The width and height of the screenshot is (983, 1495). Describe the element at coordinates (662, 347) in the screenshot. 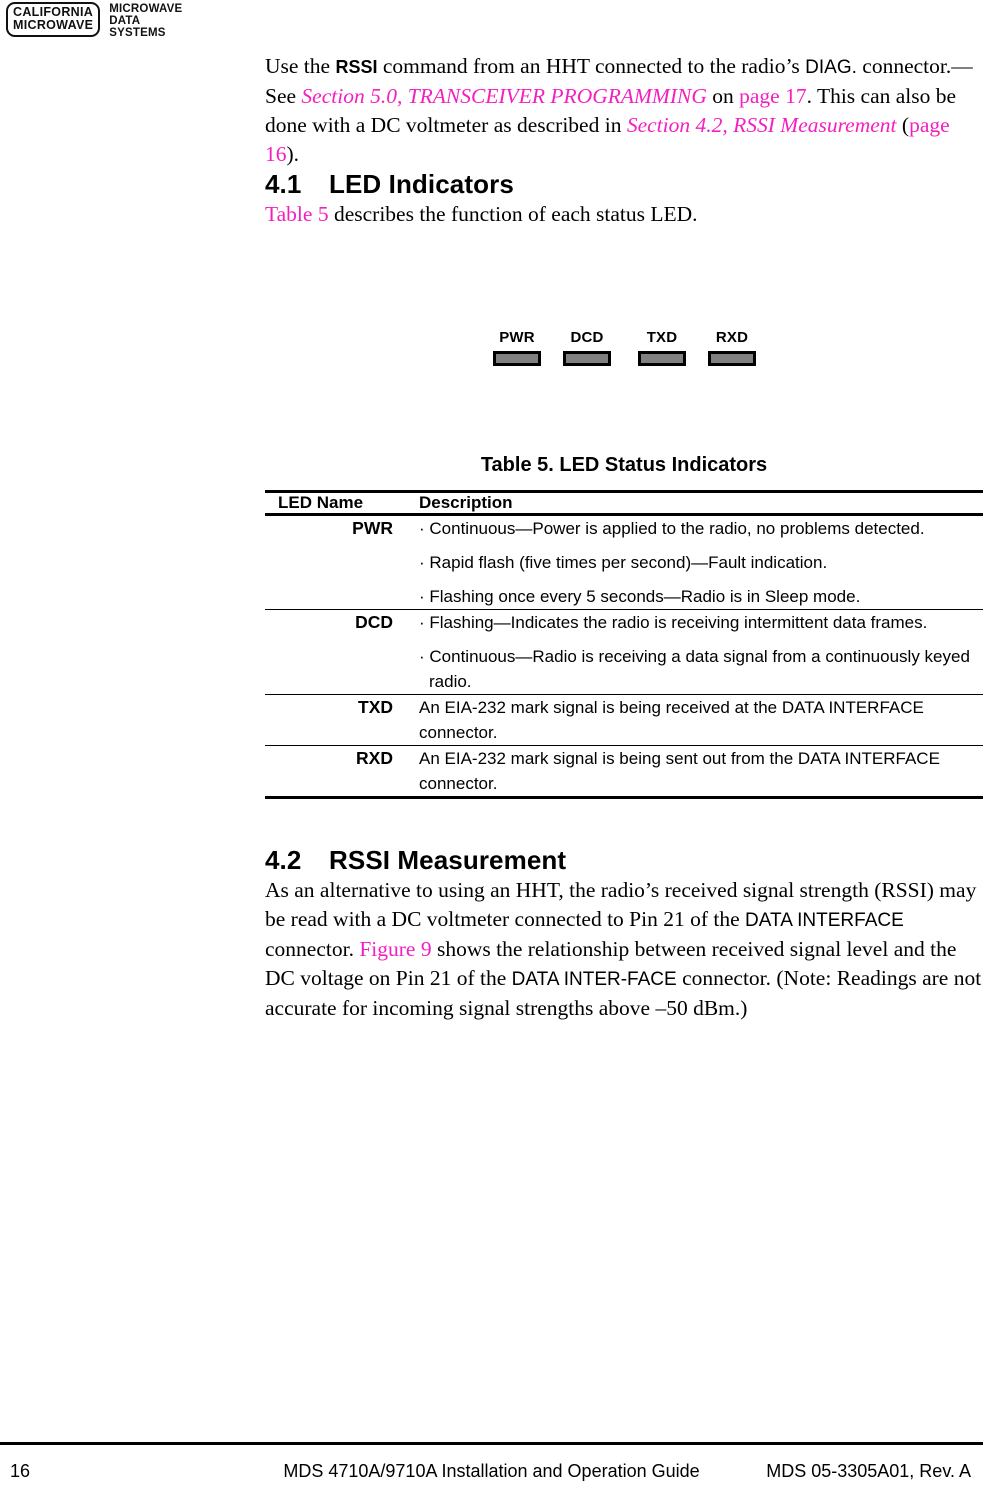

I see `led-indicator-txd: TXD` at that location.